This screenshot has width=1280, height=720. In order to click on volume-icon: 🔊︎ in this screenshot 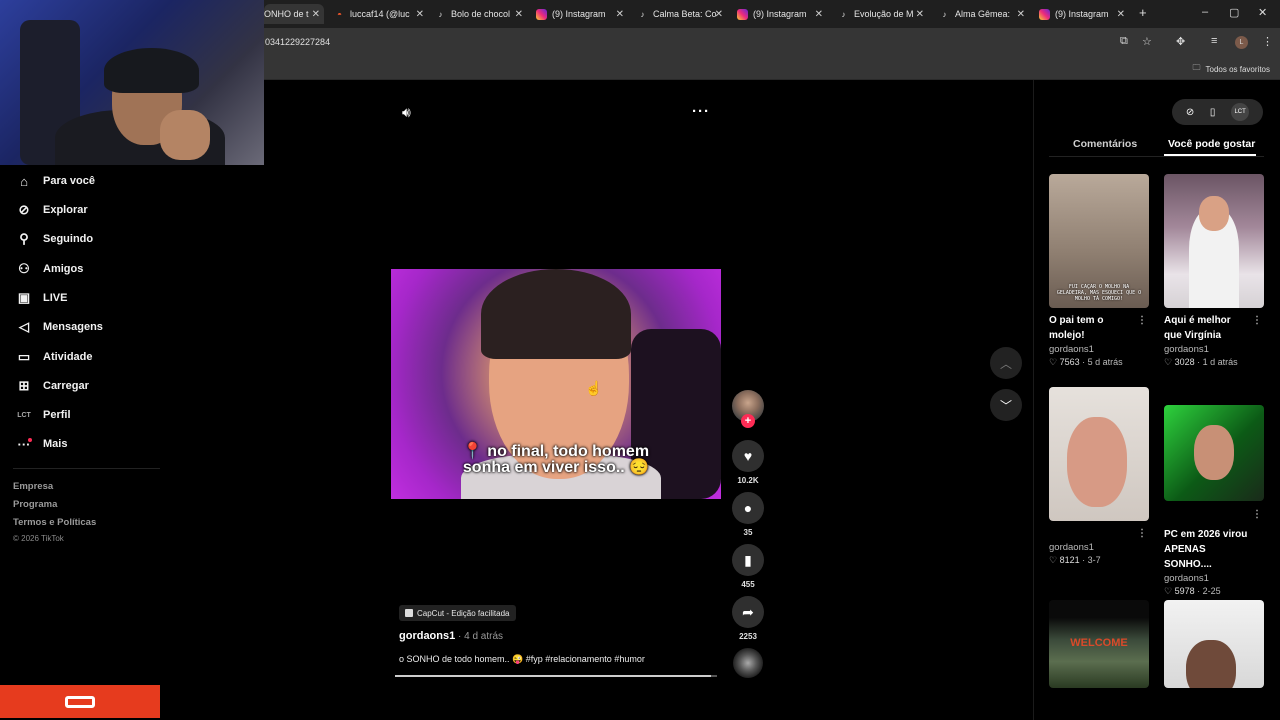, I will do `click(406, 112)`.